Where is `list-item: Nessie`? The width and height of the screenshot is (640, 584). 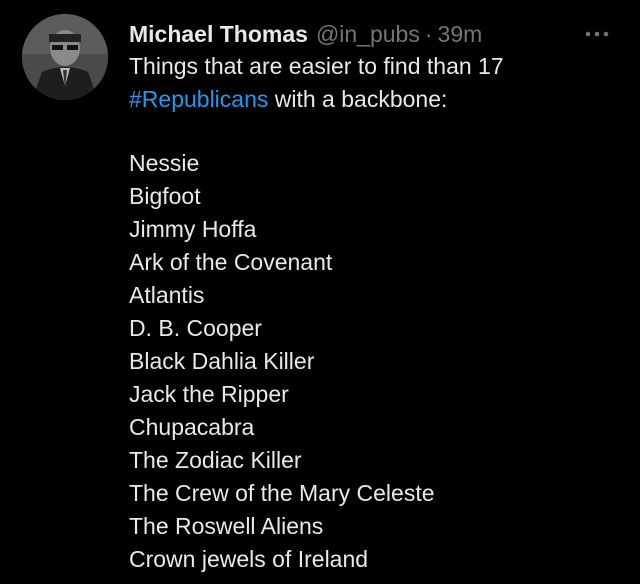 list-item: Nessie is located at coordinates (164, 163).